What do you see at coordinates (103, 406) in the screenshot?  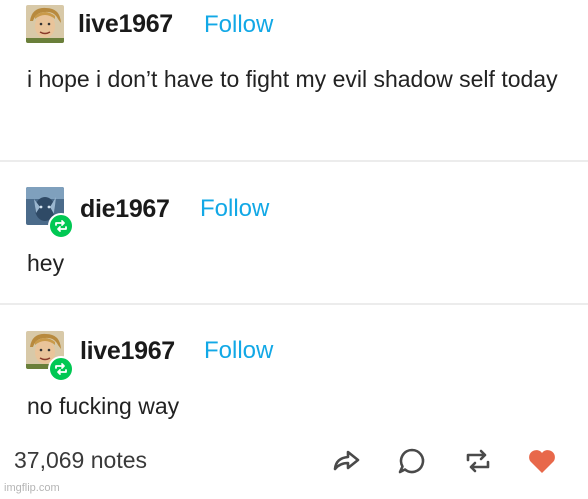 I see `post-text: no fucking way` at bounding box center [103, 406].